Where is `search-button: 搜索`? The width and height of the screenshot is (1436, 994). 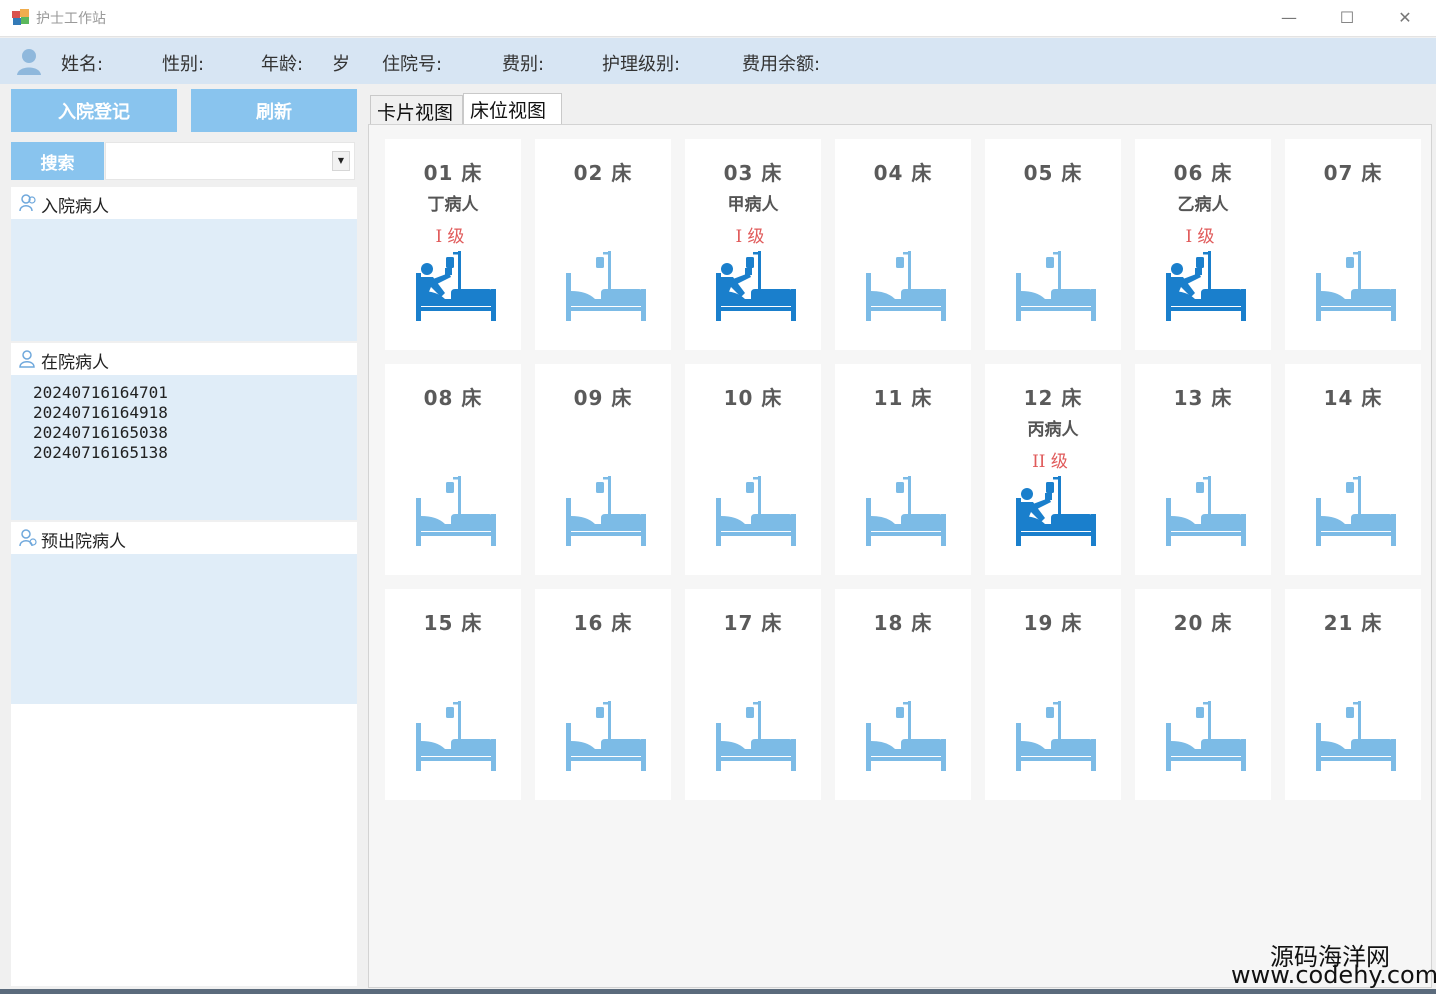
search-button: 搜索 is located at coordinates (57, 161).